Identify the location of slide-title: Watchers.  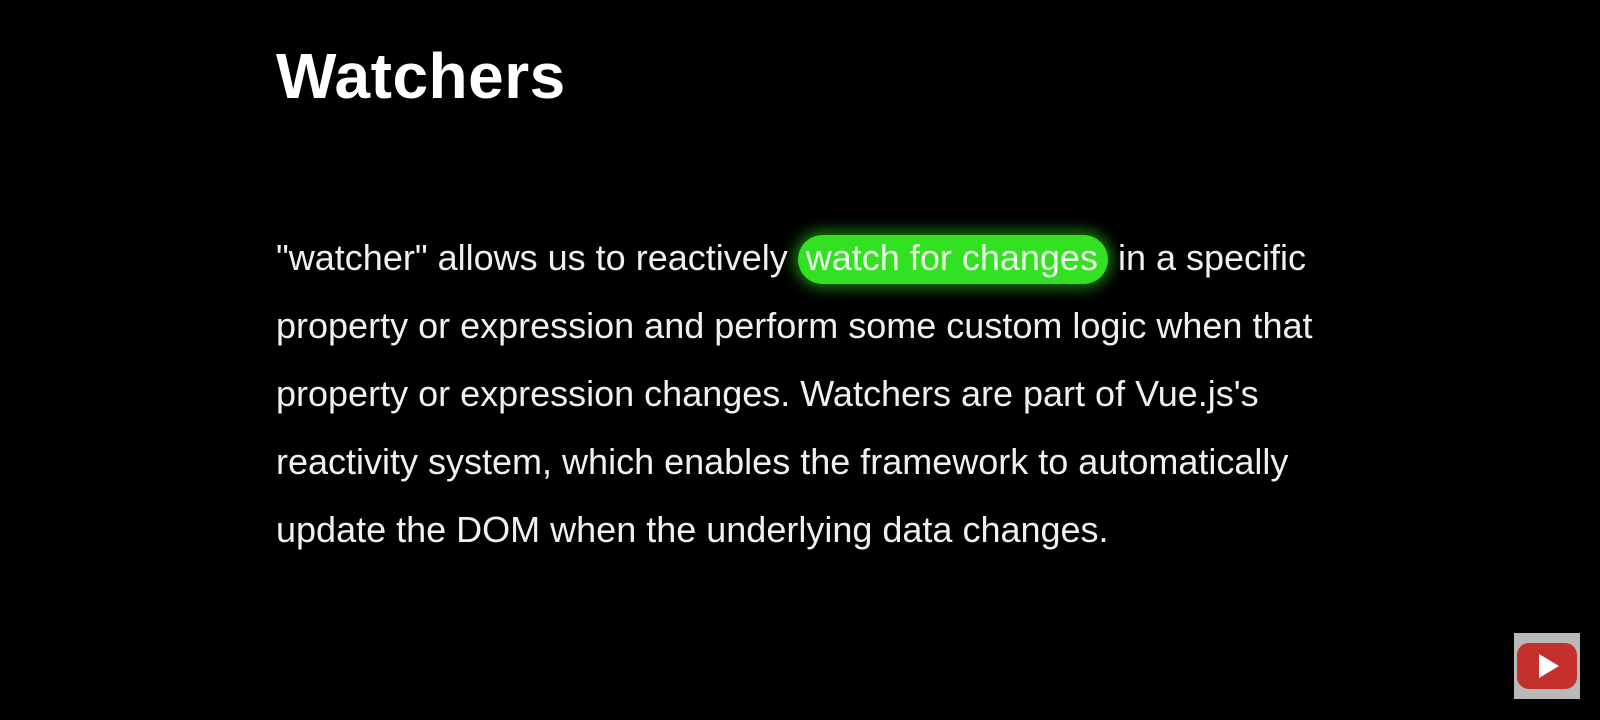
(421, 76).